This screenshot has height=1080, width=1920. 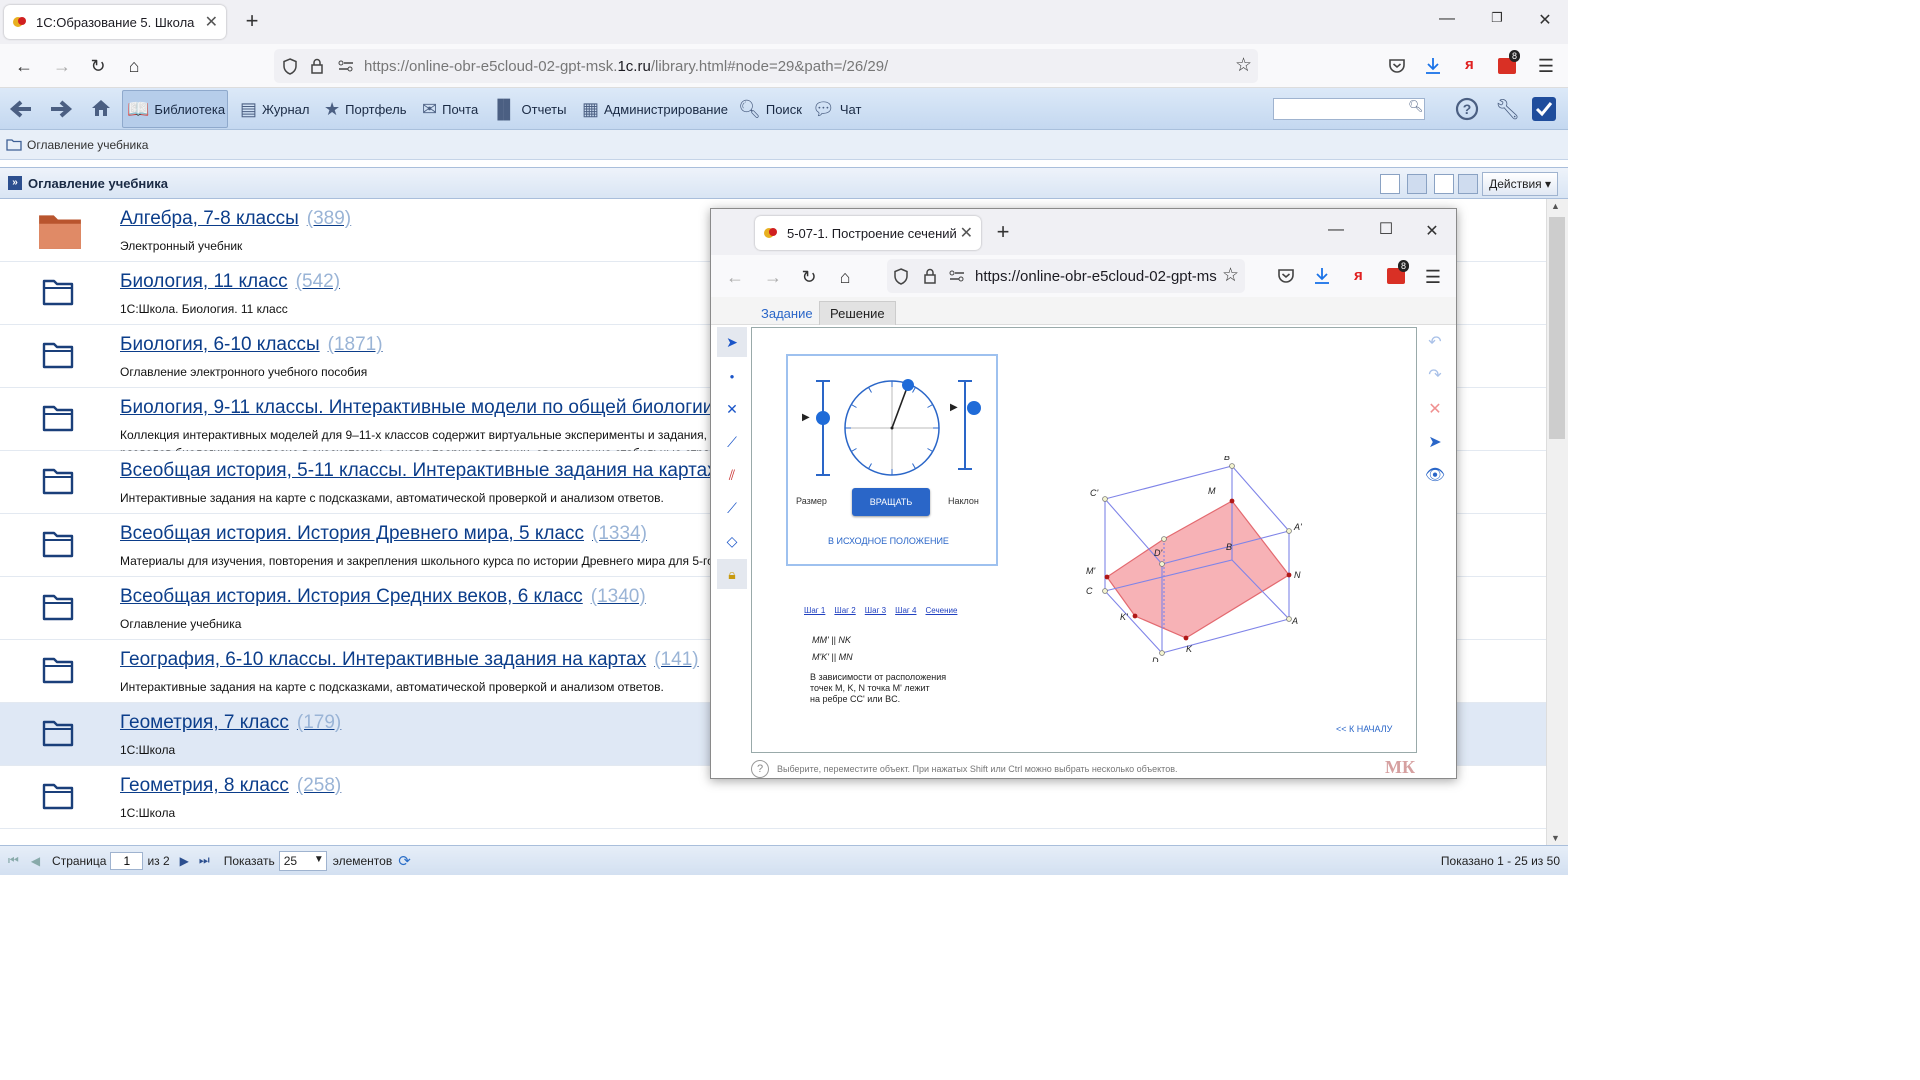 I want to click on tasks-check-icon, so click(x=1544, y=109).